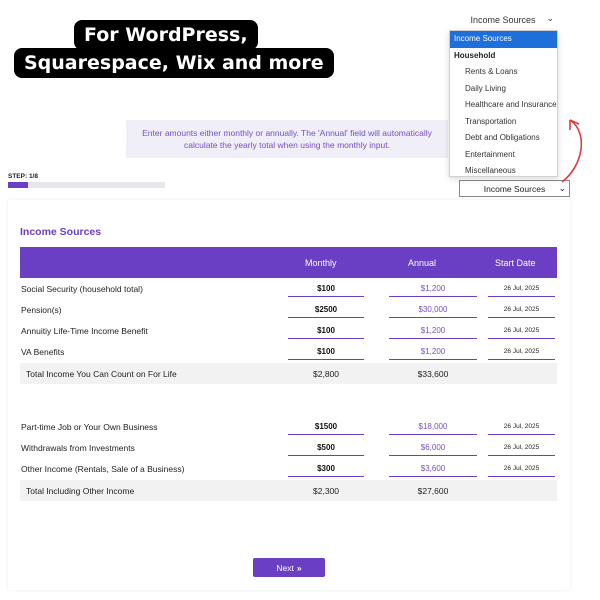  I want to click on annual-input: $6,000, so click(433, 446).